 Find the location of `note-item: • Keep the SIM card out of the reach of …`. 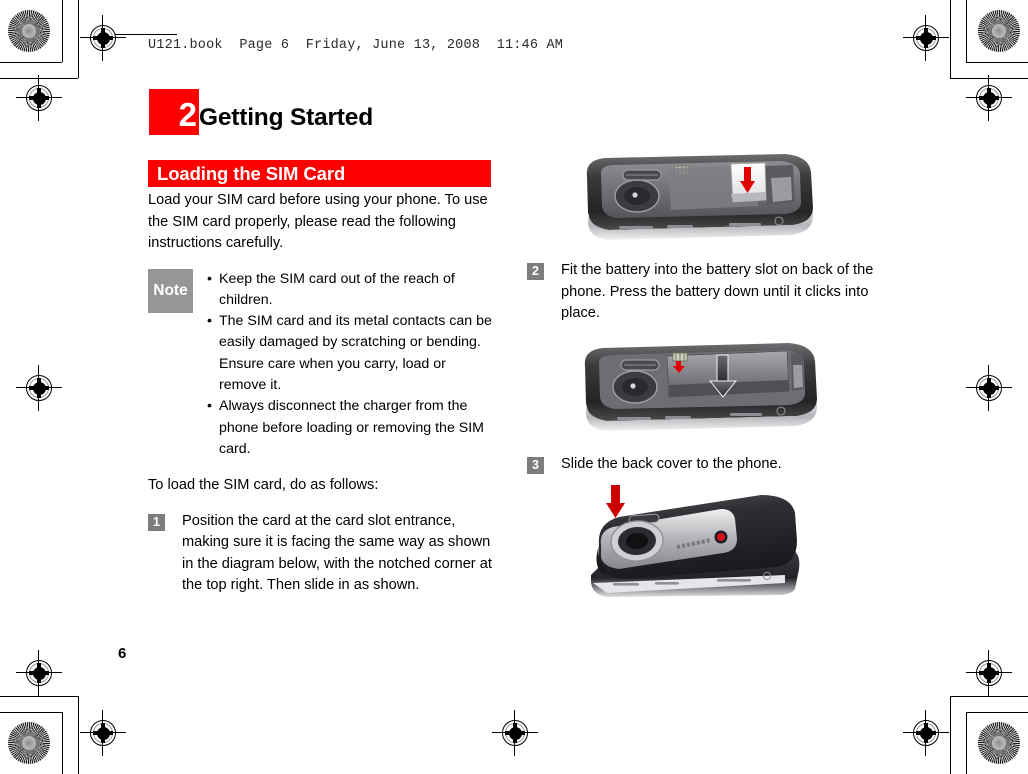

note-item: • Keep the SIM card out of the reach of … is located at coordinates (350, 290).